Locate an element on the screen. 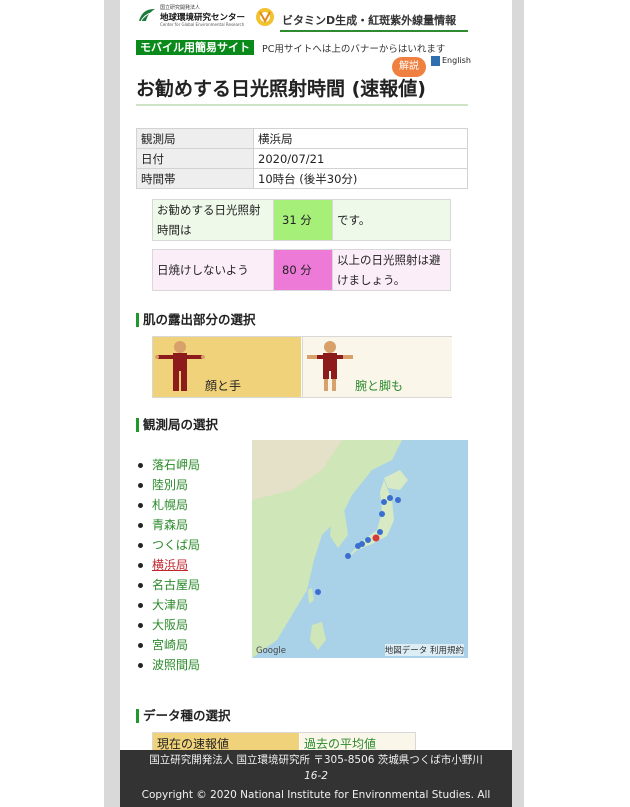 This screenshot has width=630, height=807. recommended-time-box: お勧めする日光照射時間は 31 分 です。 is located at coordinates (301, 220).